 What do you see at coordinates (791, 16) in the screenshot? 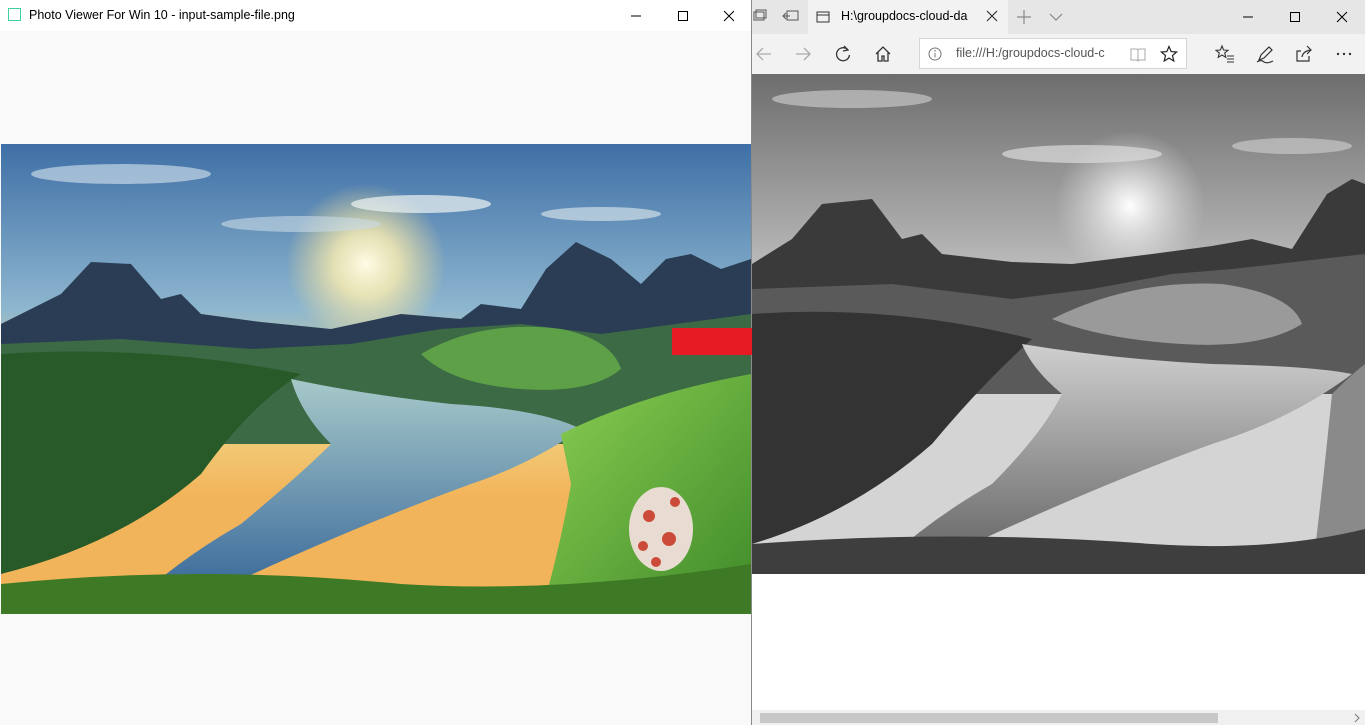
I see `tabs-aside-icon` at bounding box center [791, 16].